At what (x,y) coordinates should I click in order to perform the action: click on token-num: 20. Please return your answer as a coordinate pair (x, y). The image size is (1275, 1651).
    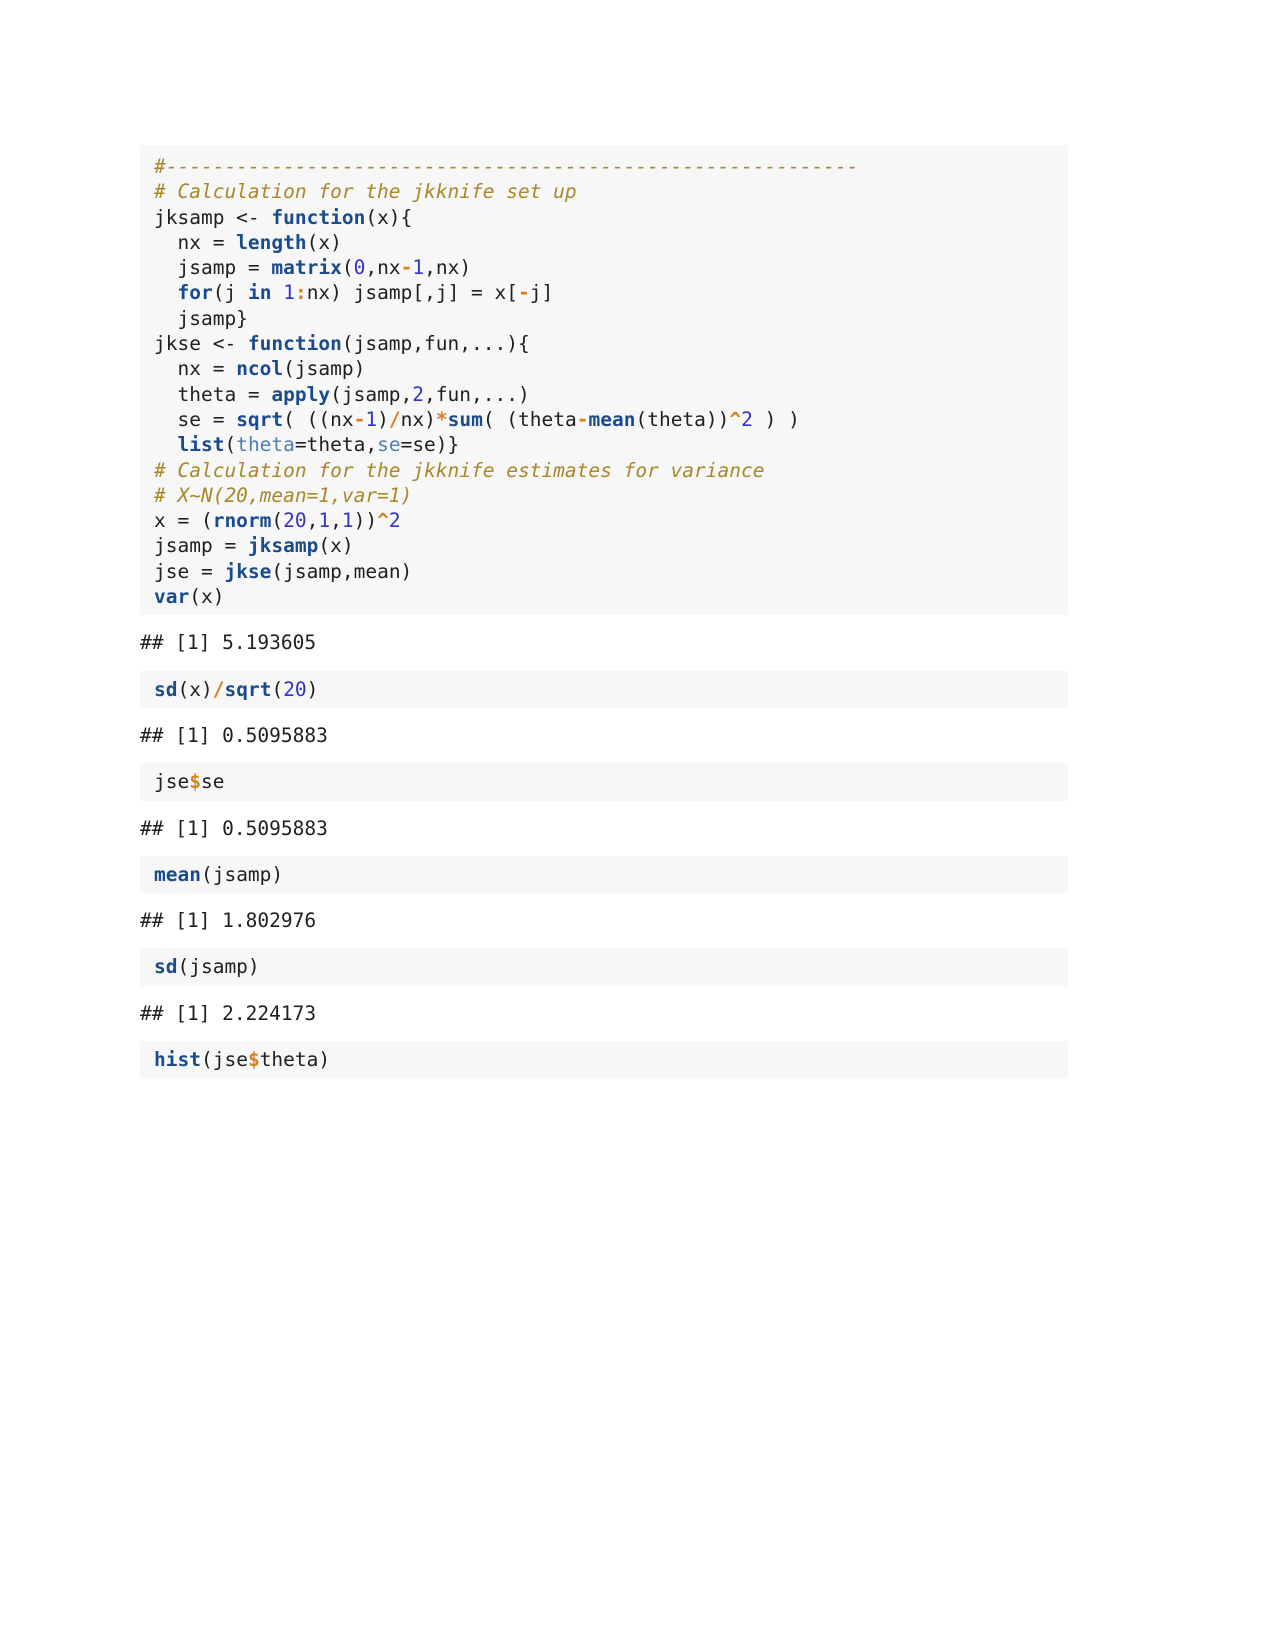
    Looking at the image, I should click on (295, 689).